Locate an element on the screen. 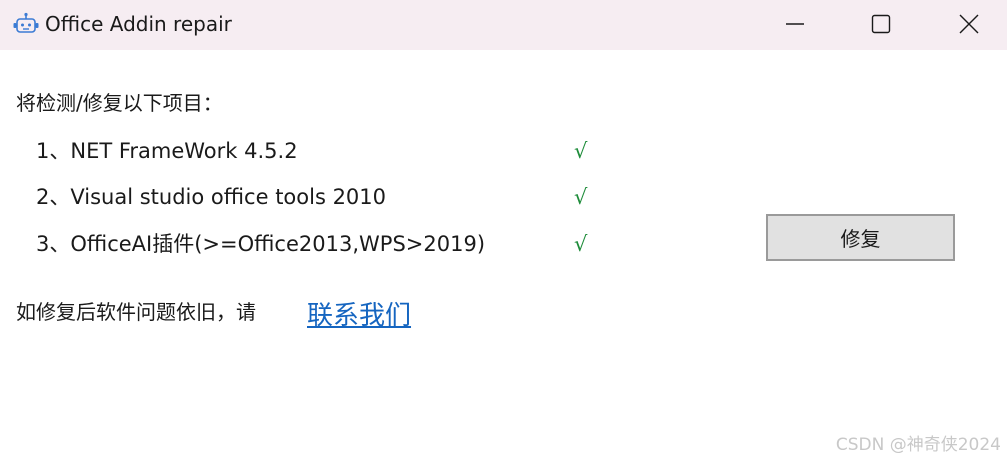 The height and width of the screenshot is (464, 1007). watermark: CSDN @神奇侠2024 is located at coordinates (918, 445).